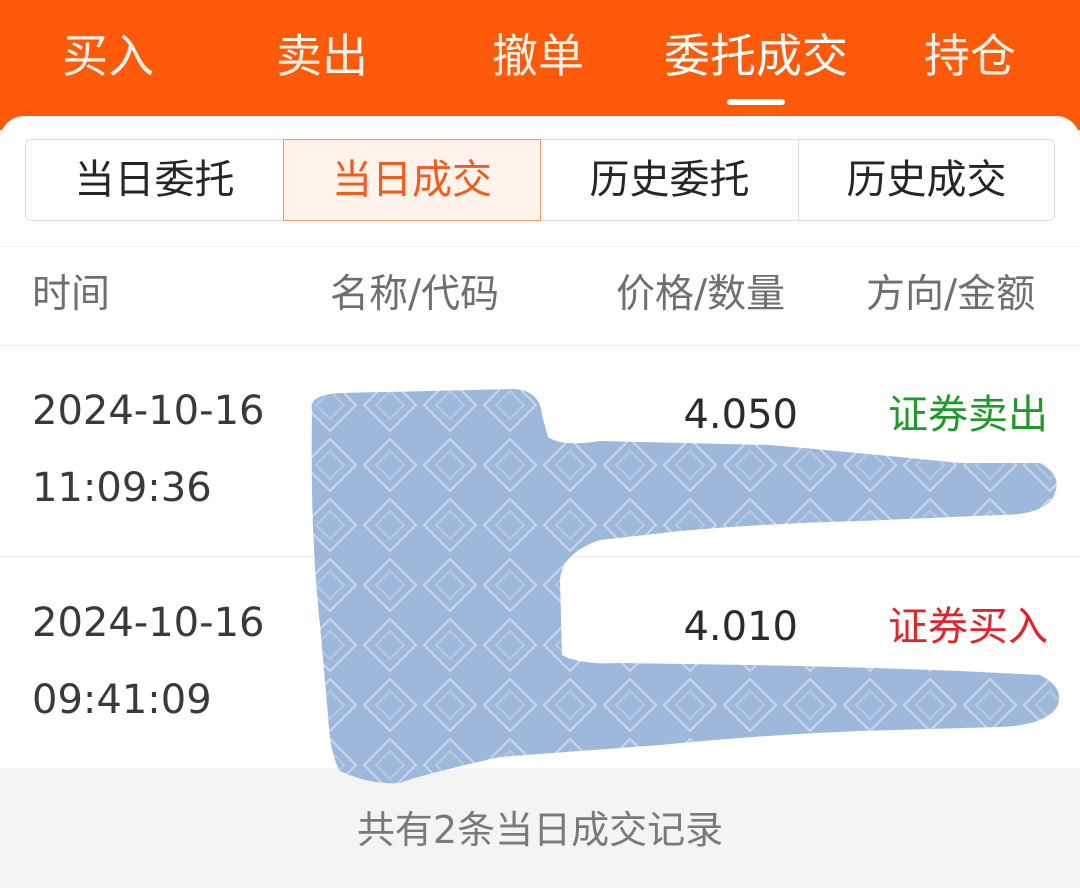  What do you see at coordinates (415, 294) in the screenshot?
I see `header-name-code: 名称/代码` at bounding box center [415, 294].